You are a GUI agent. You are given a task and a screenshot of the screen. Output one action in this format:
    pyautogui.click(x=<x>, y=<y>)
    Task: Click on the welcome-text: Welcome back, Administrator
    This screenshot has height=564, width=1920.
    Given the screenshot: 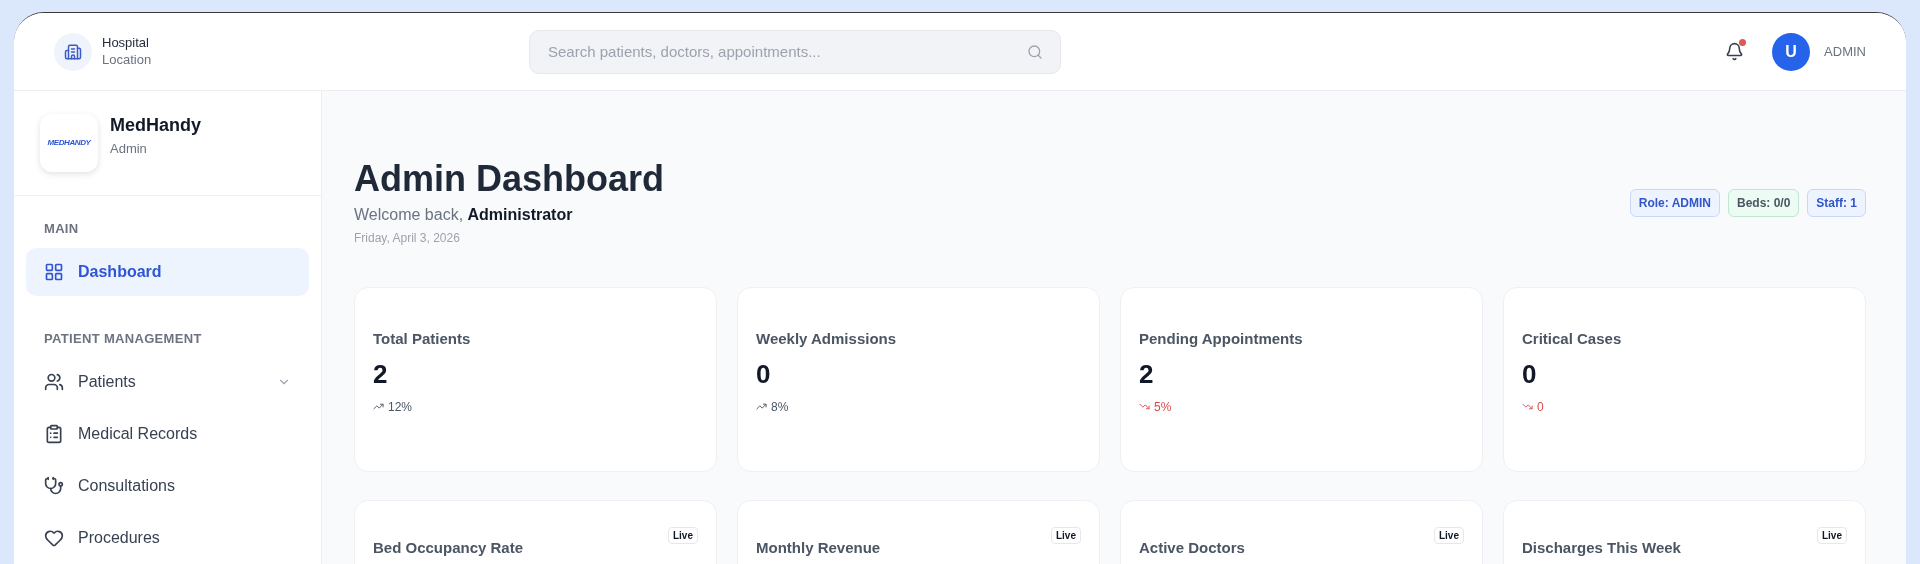 What is the action you would take?
    pyautogui.click(x=464, y=215)
    